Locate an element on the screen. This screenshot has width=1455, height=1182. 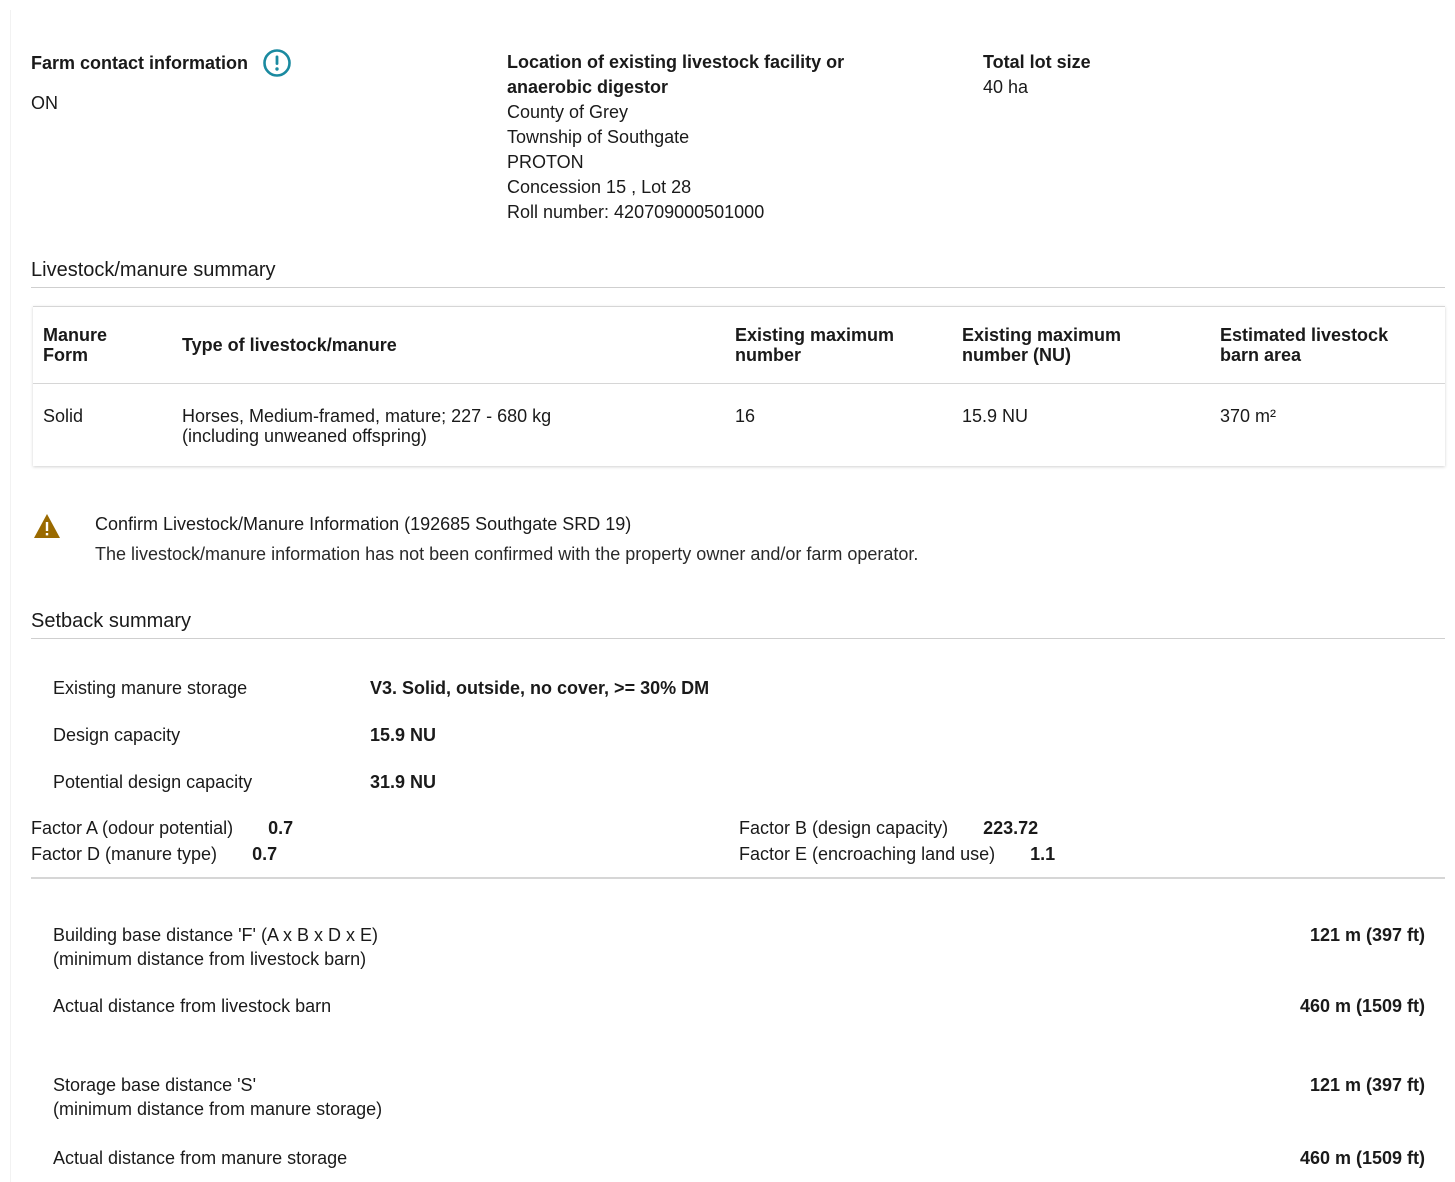
location-township: Township of Southgate is located at coordinates (598, 137).